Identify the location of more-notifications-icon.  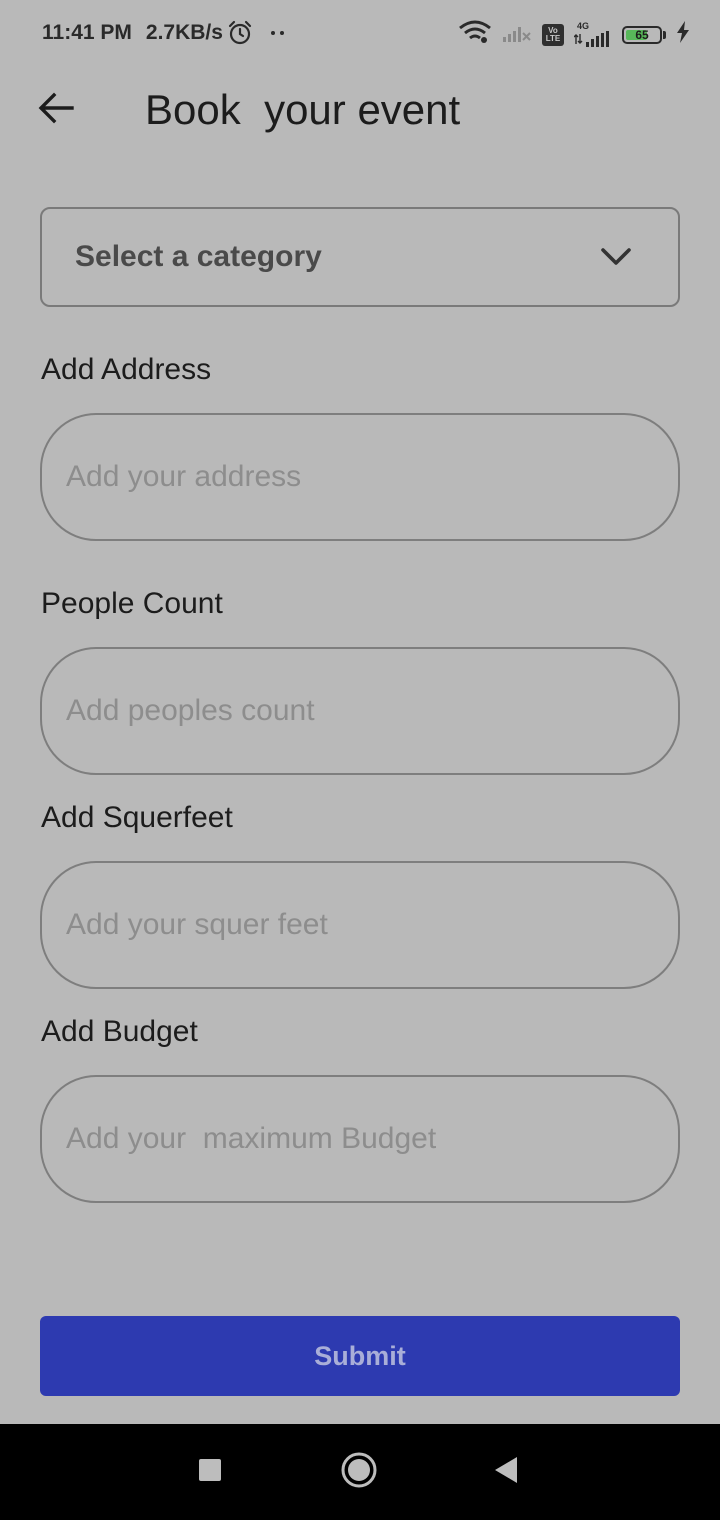
(277, 33).